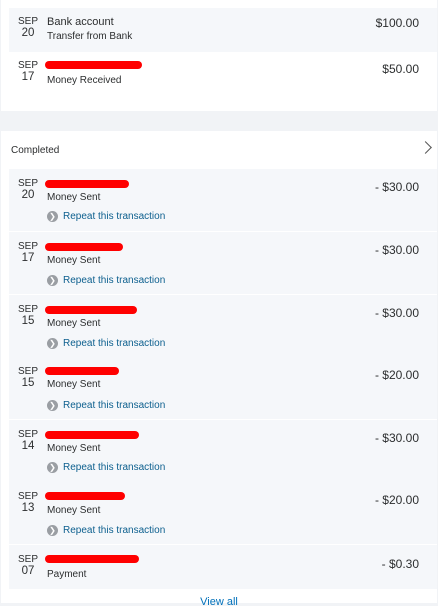 Image resolution: width=438 pixels, height=606 pixels. I want to click on date-day: 07, so click(28, 571).